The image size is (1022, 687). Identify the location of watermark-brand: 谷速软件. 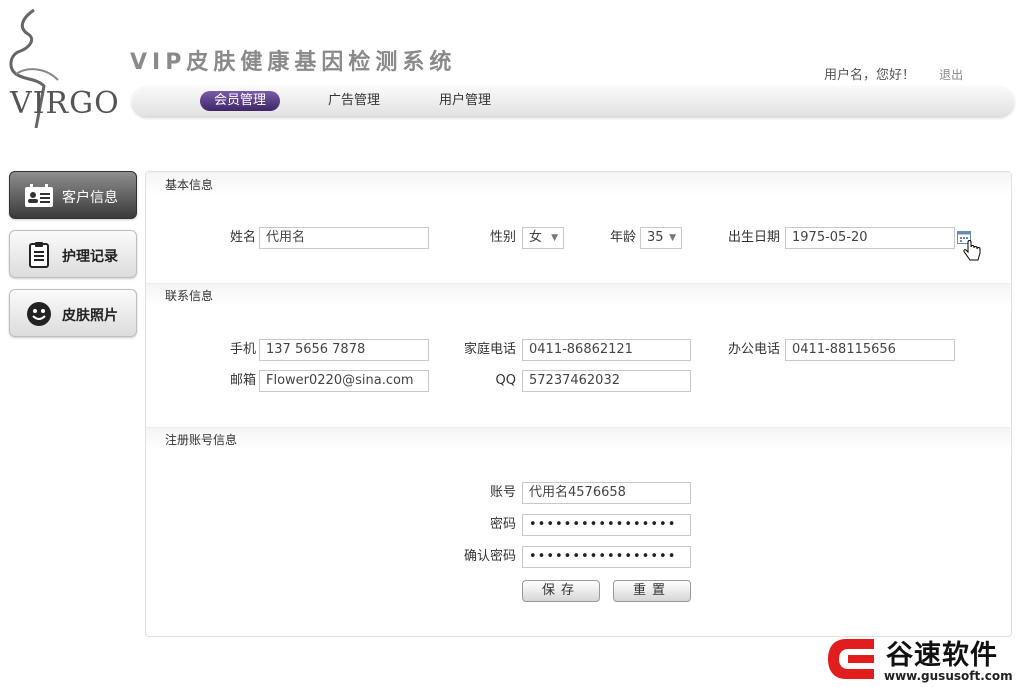
(942, 655).